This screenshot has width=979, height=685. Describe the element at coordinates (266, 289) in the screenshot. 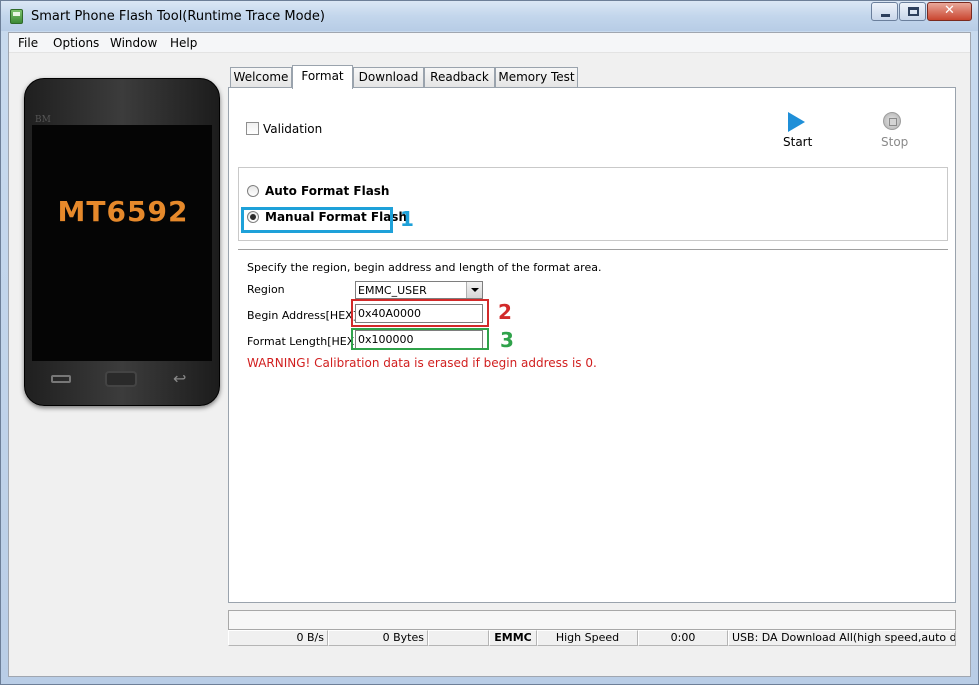

I see `region-label: Region` at that location.